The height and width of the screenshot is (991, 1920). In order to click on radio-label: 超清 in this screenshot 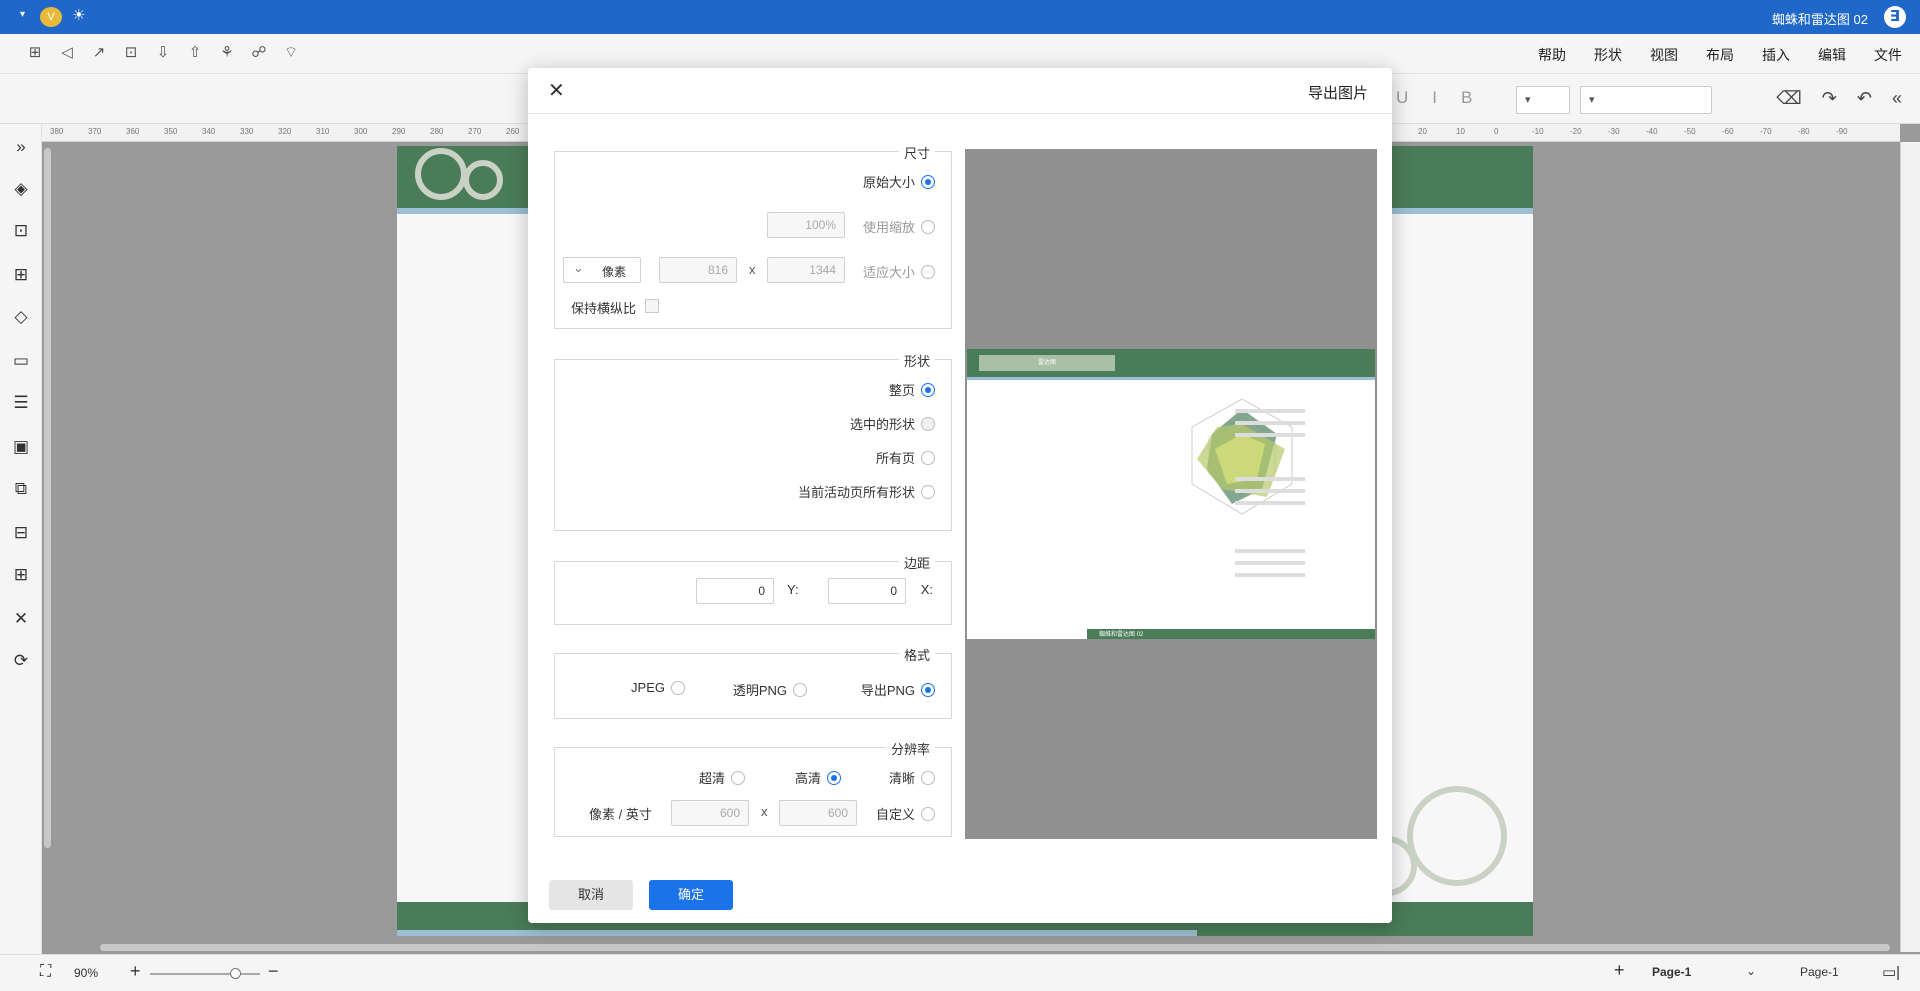, I will do `click(711, 778)`.